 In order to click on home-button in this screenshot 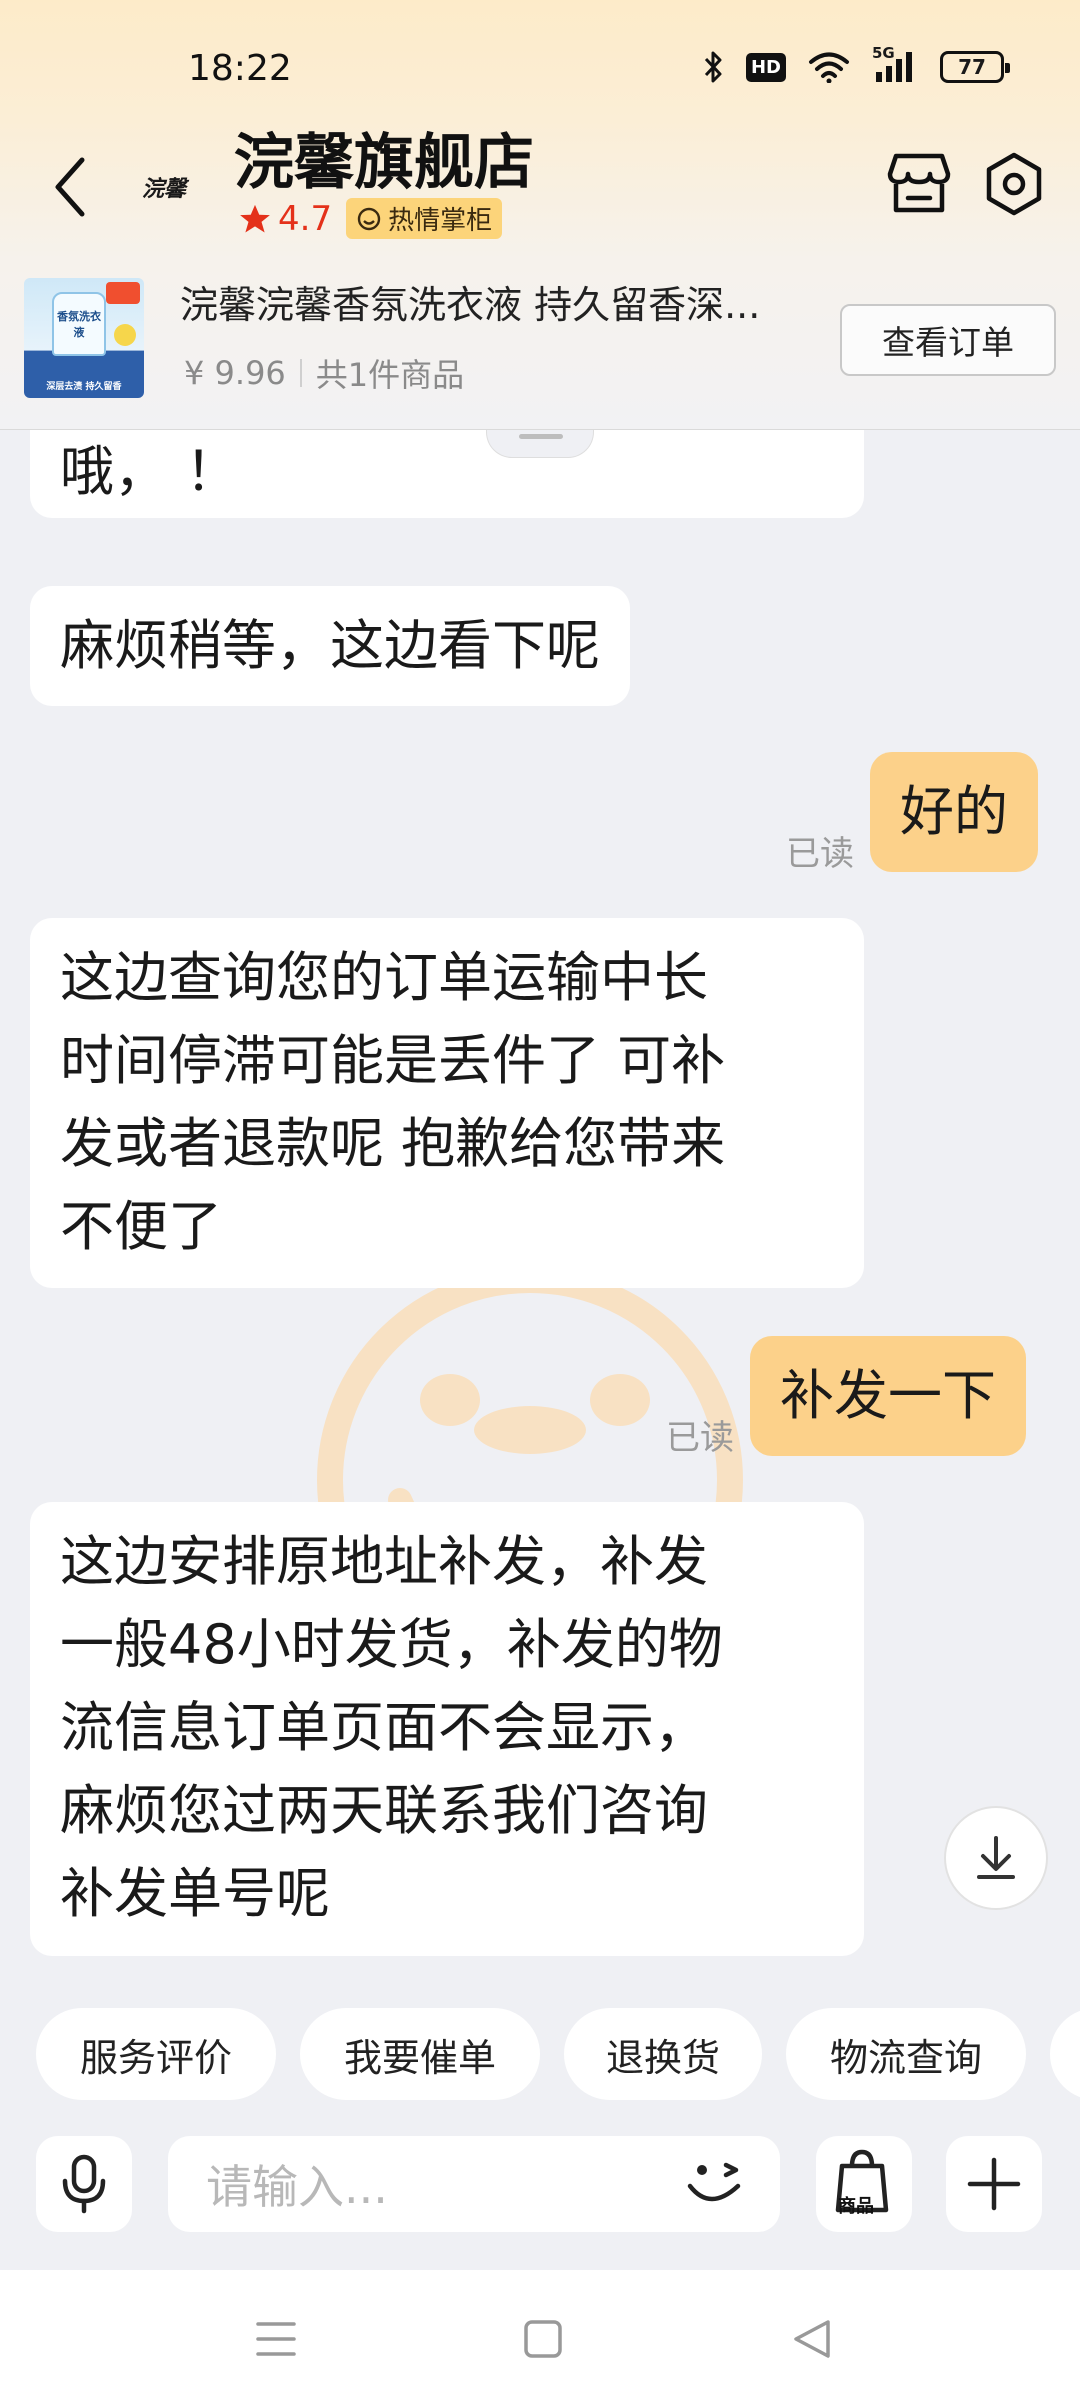, I will do `click(544, 2339)`.